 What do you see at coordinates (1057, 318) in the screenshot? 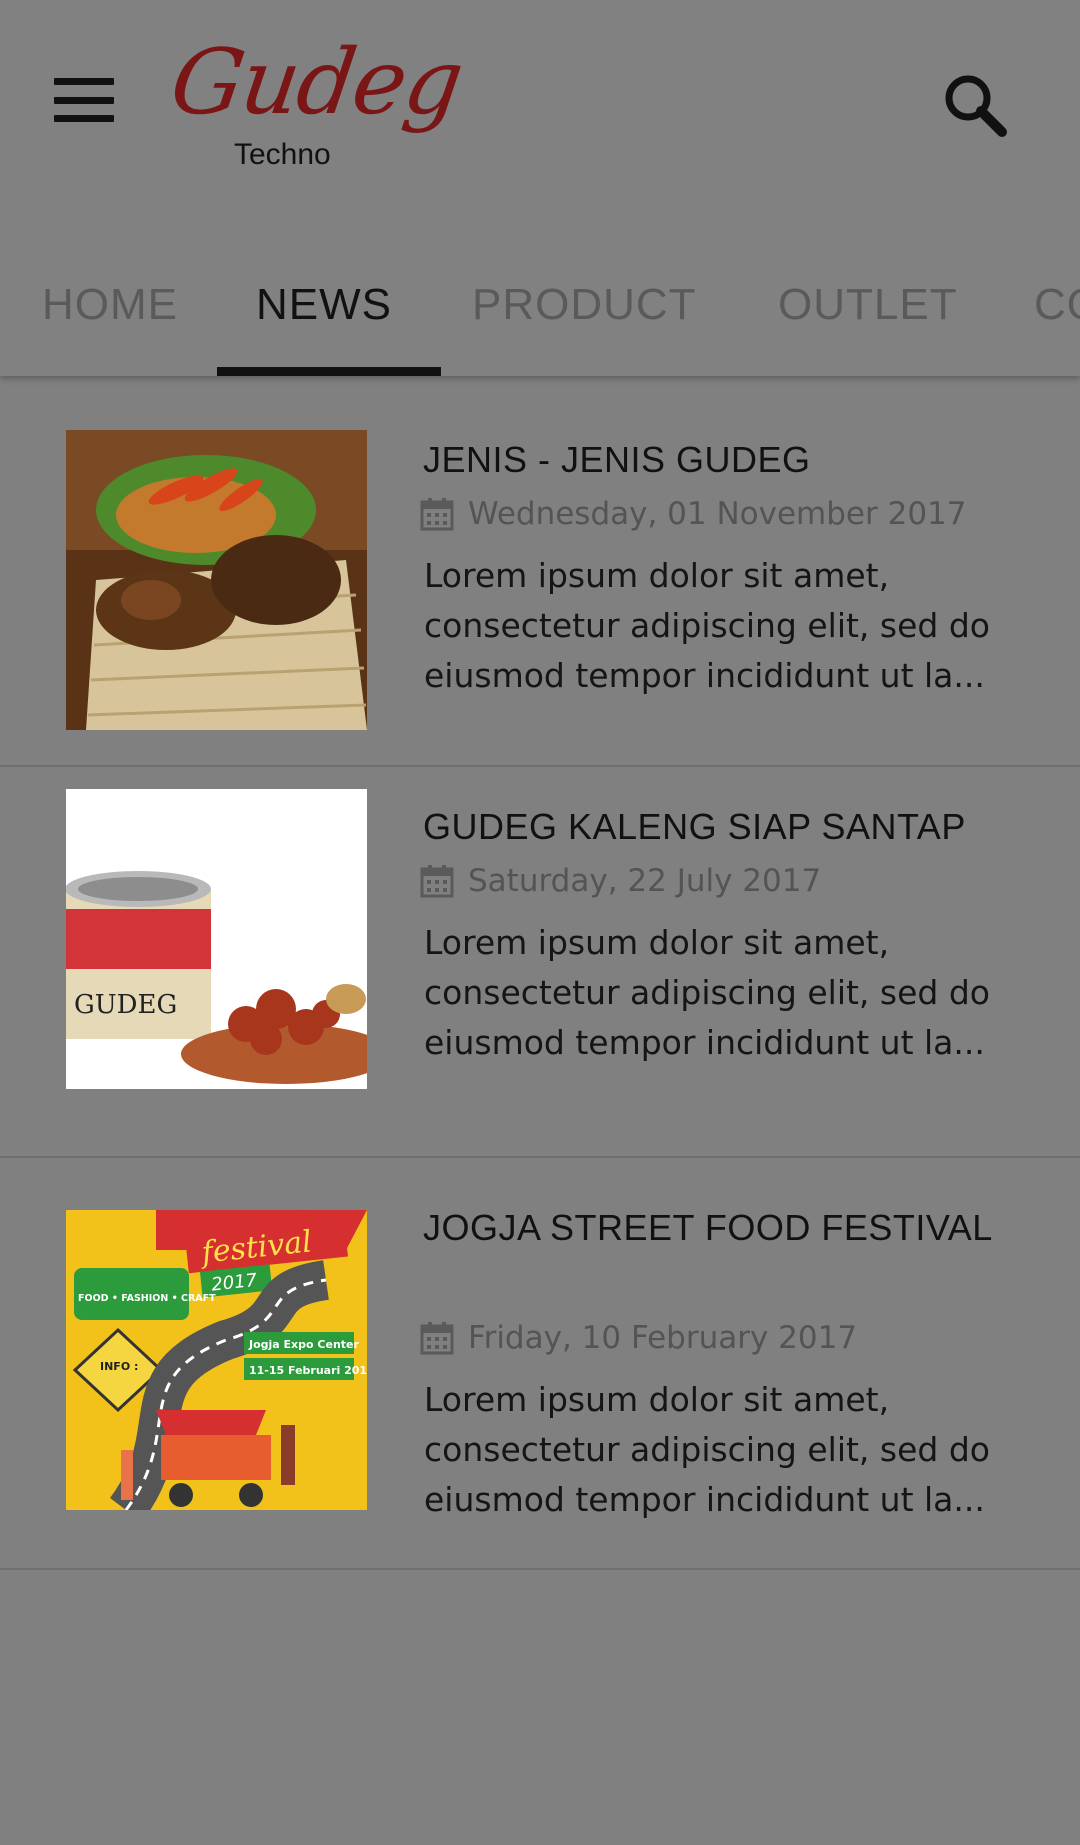
I see `tab-contact: CO` at bounding box center [1057, 318].